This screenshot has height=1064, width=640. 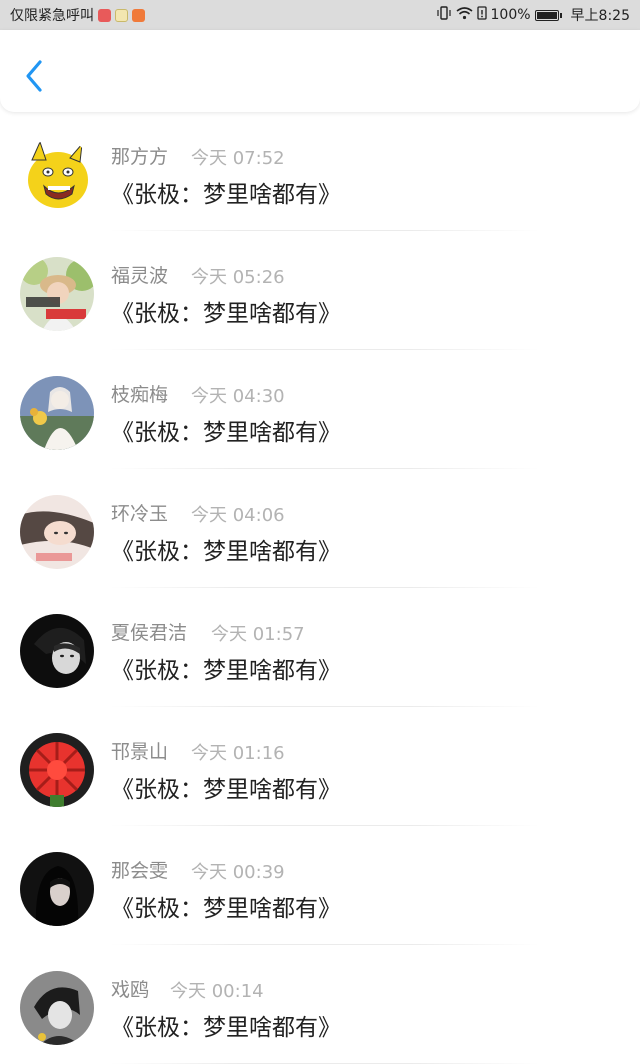 What do you see at coordinates (140, 514) in the screenshot?
I see `sender-name: 环冷玉` at bounding box center [140, 514].